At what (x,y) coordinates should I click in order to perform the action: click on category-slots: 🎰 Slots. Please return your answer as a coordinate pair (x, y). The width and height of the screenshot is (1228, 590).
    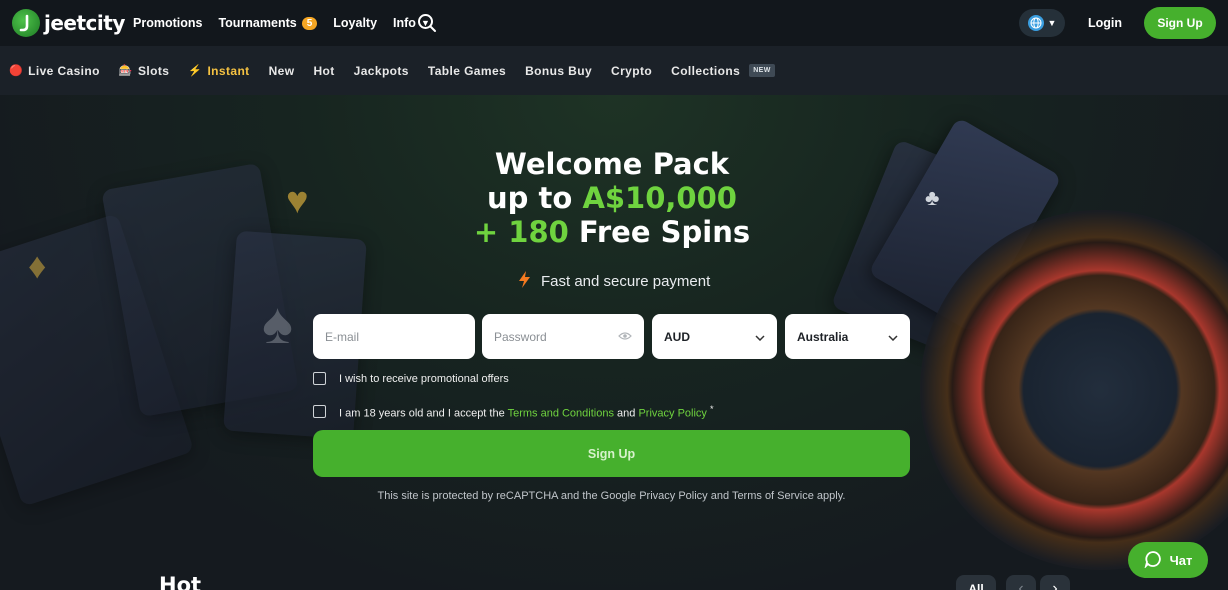
    Looking at the image, I should click on (144, 71).